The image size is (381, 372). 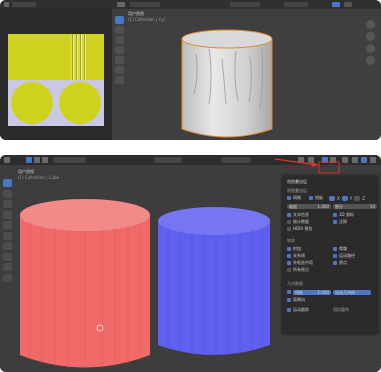 I want to click on face-orientation-row: 面朝向, so click(x=296, y=300).